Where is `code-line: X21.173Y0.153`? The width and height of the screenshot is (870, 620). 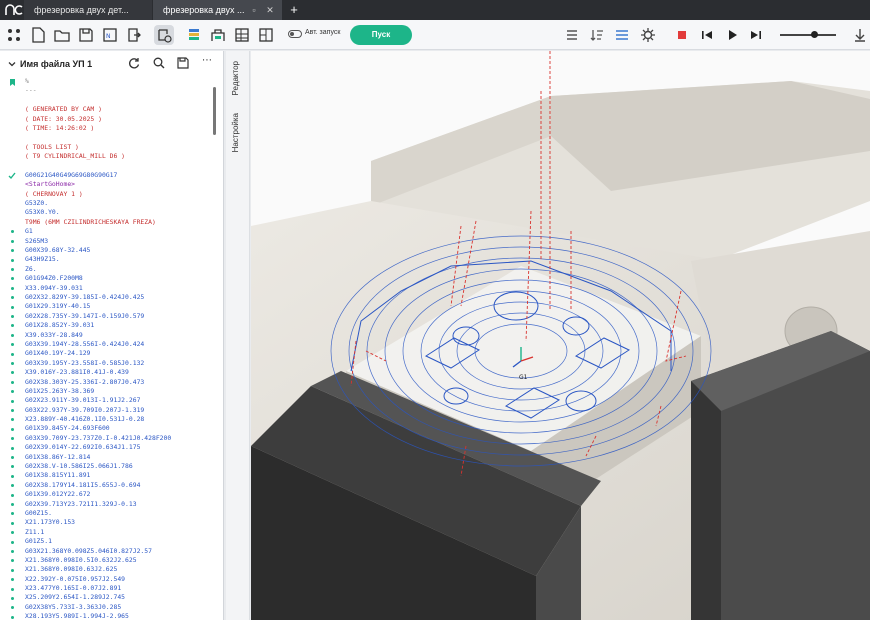 code-line: X21.173Y0.153 is located at coordinates (118, 522).